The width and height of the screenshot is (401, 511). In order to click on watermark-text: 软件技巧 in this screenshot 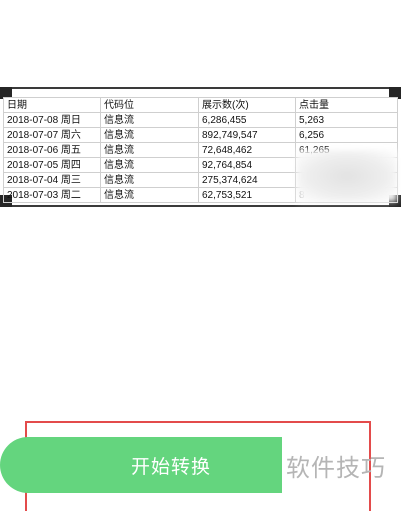, I will do `click(336, 468)`.